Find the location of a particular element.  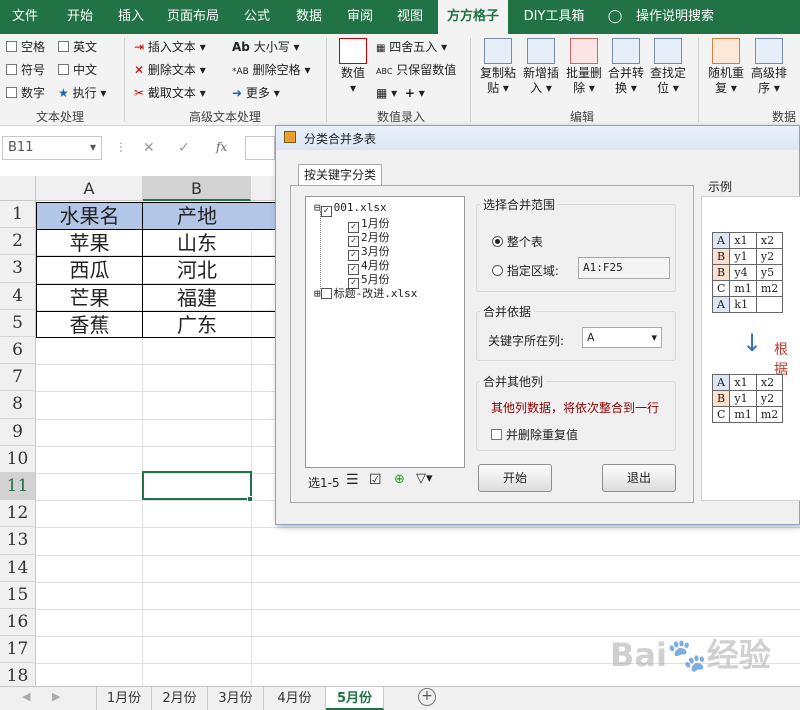

others-title: 合并其他列 is located at coordinates (513, 381).